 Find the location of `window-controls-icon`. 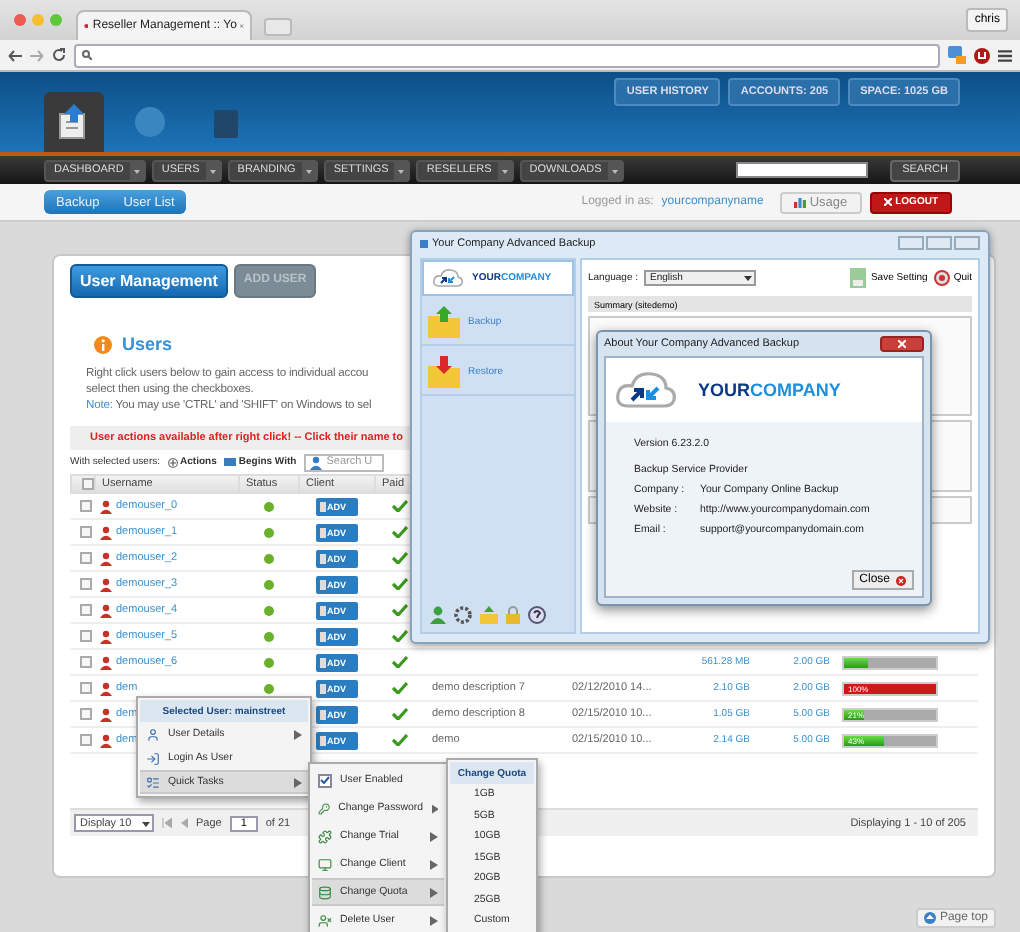

window-controls-icon is located at coordinates (38, 20).